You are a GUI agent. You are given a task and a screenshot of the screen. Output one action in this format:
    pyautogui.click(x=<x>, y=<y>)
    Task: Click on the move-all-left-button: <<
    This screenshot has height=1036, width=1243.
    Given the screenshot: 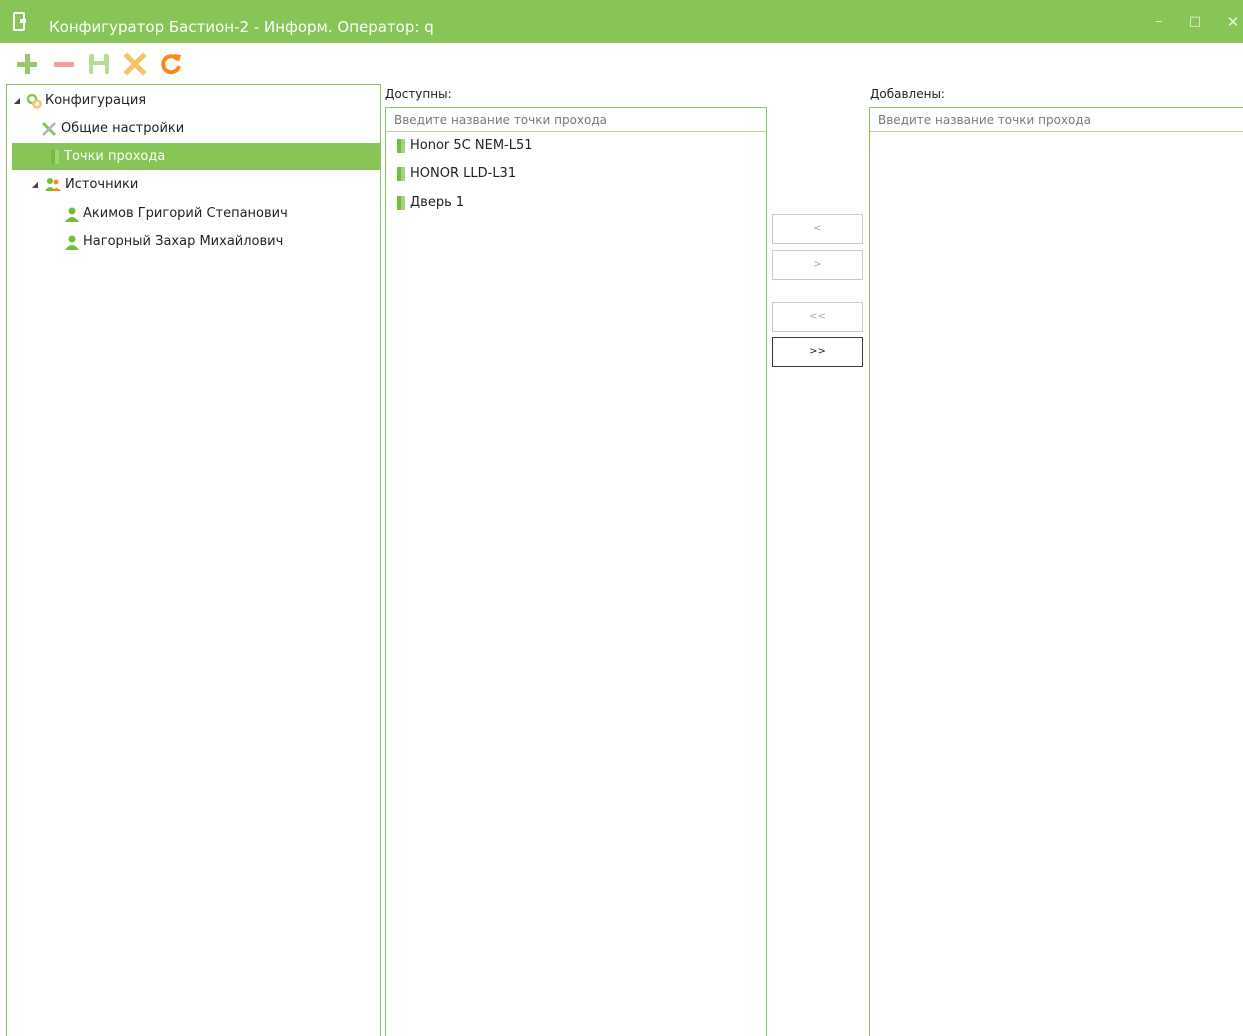 What is the action you would take?
    pyautogui.click(x=817, y=317)
    